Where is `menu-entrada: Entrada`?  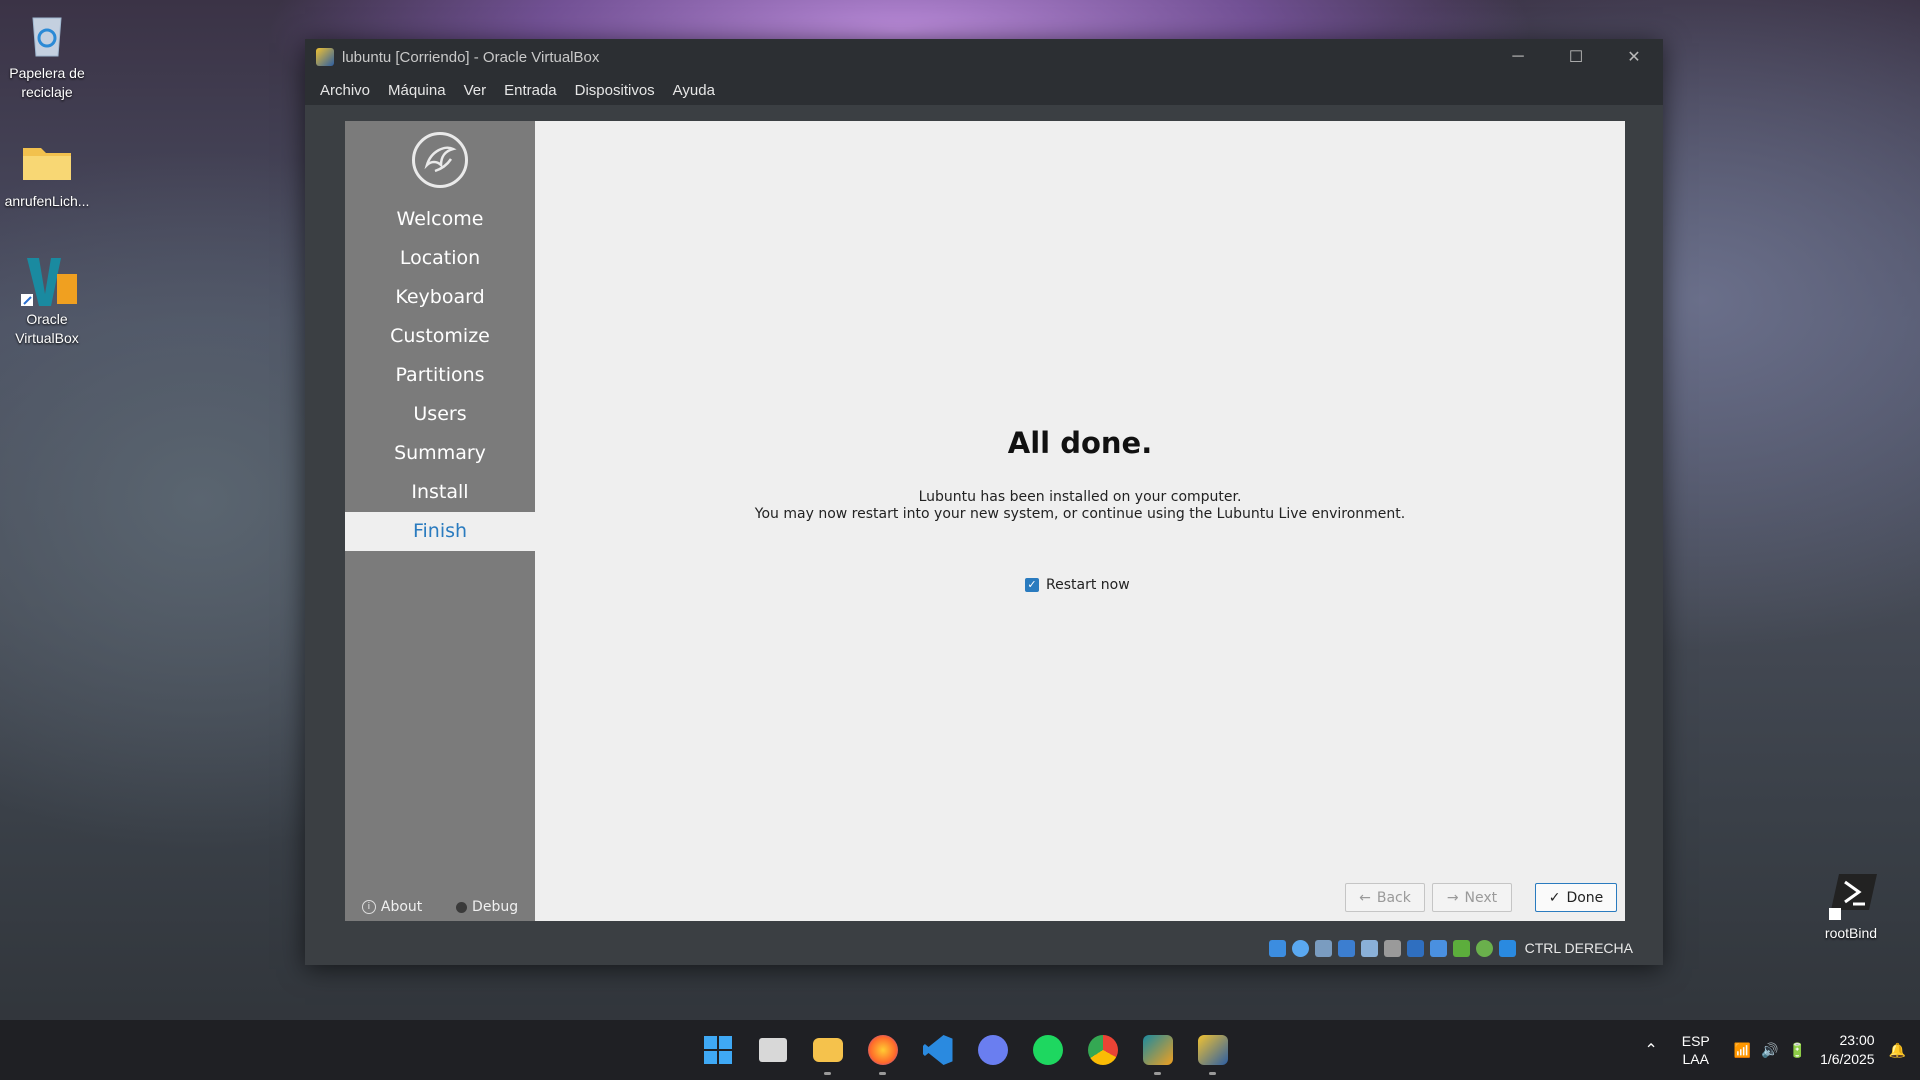
menu-entrada: Entrada is located at coordinates (530, 90).